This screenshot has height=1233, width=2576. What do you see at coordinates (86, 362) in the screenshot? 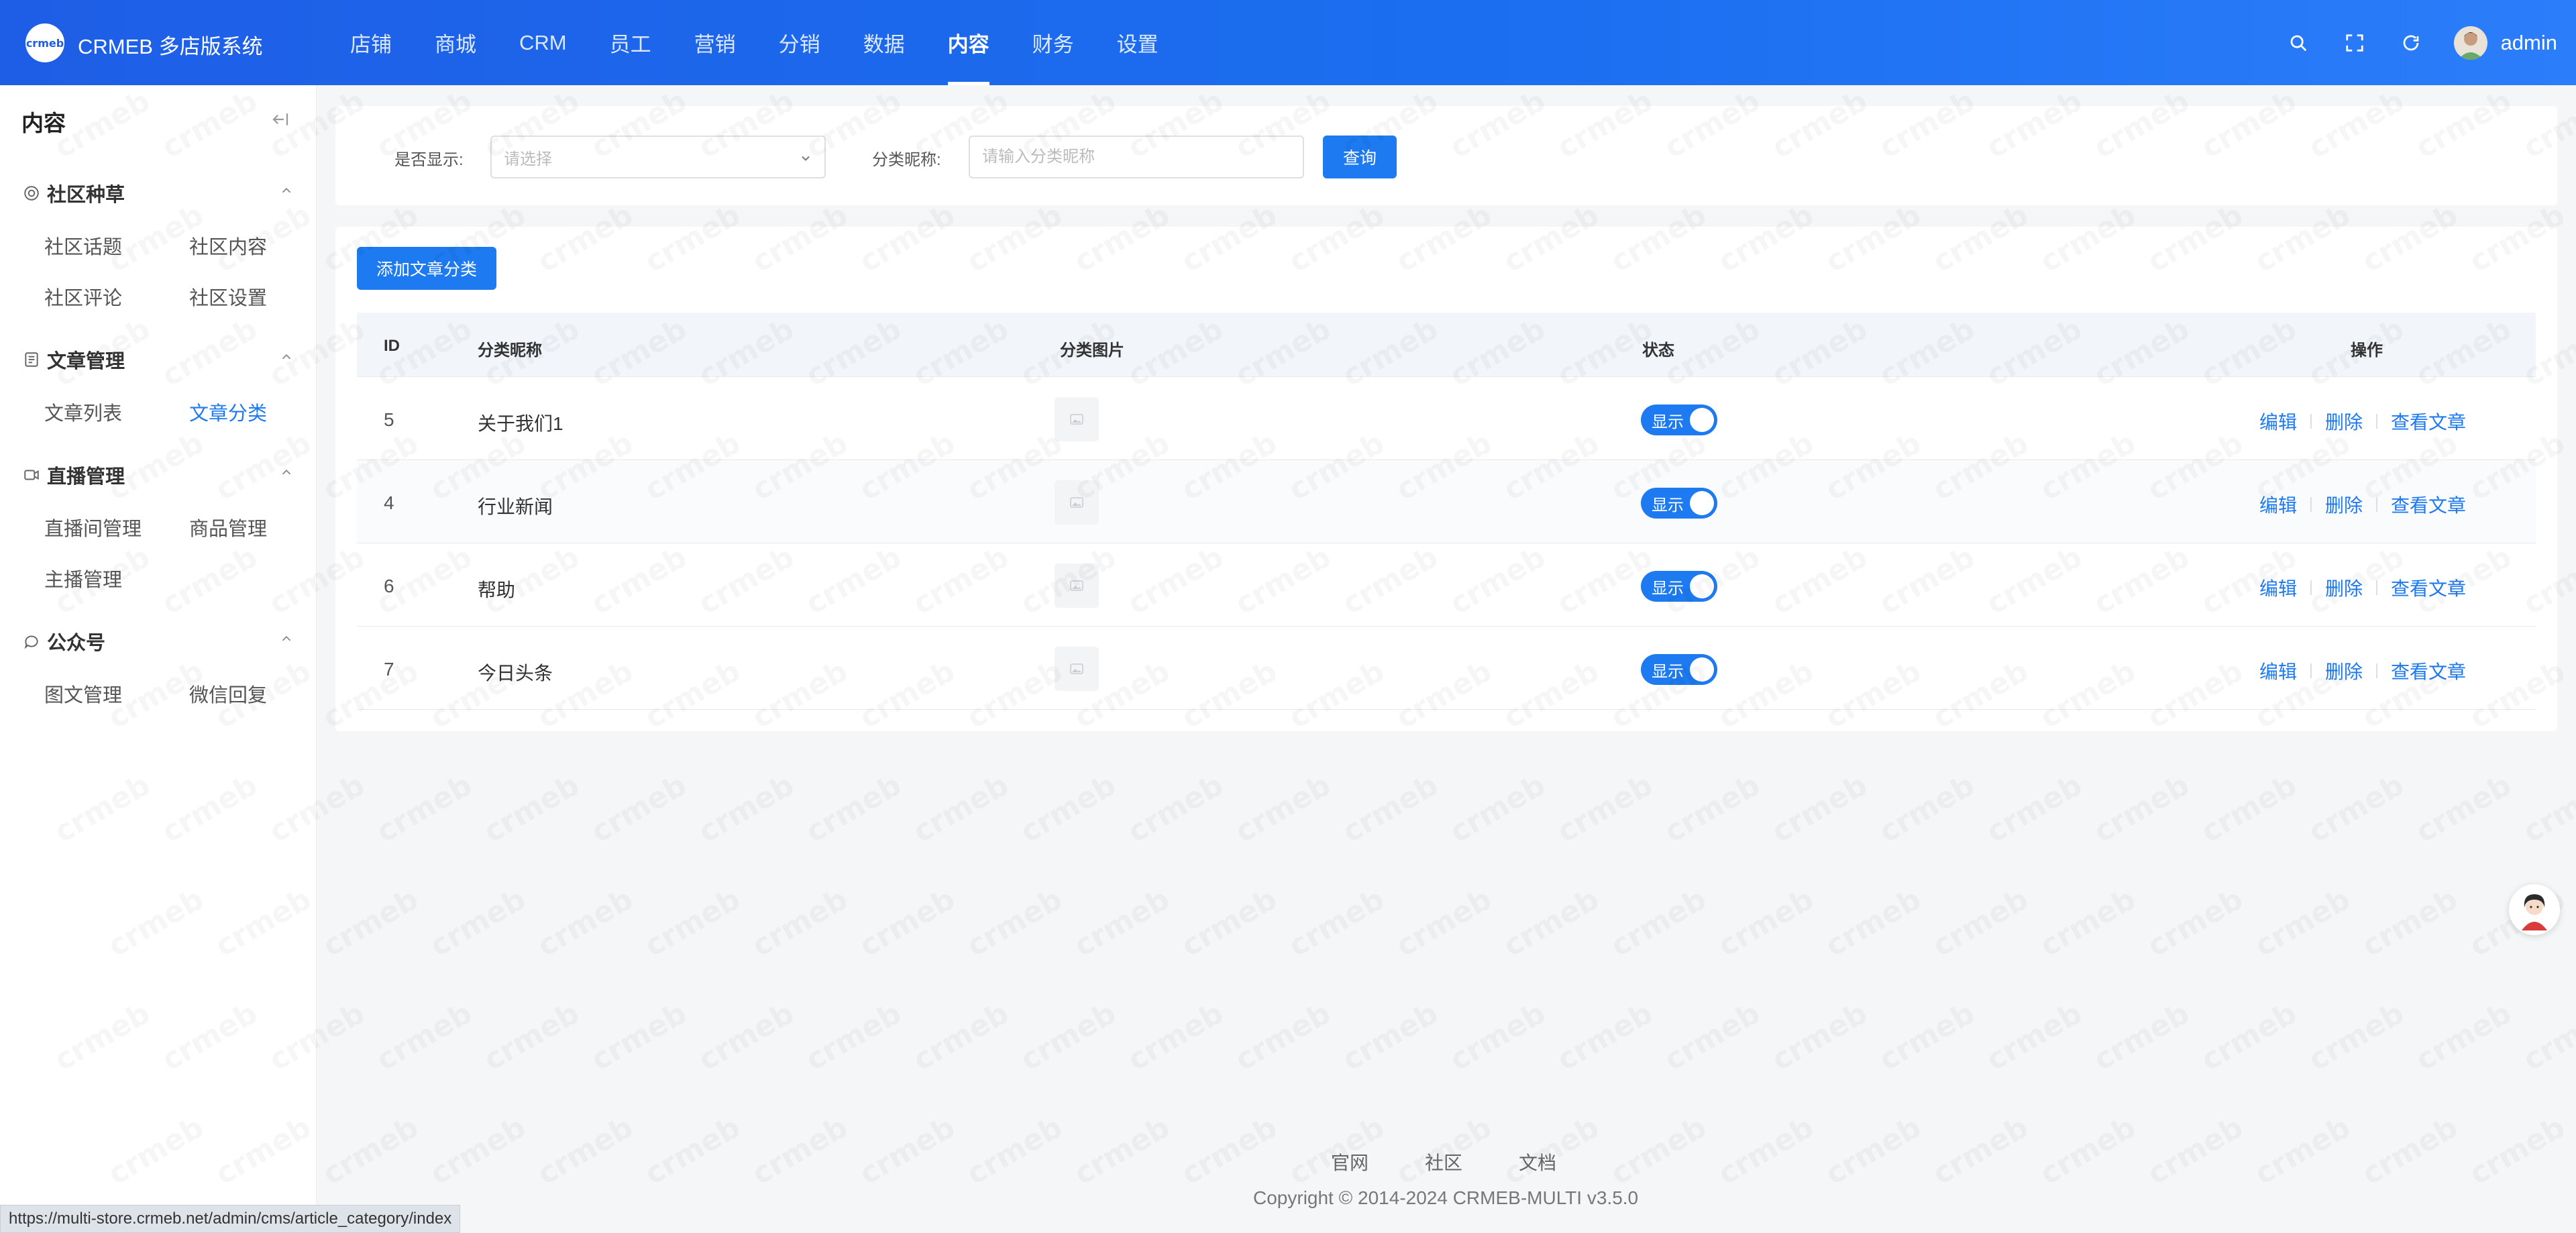
I see `sidebar-group-label: 文章管理` at bounding box center [86, 362].